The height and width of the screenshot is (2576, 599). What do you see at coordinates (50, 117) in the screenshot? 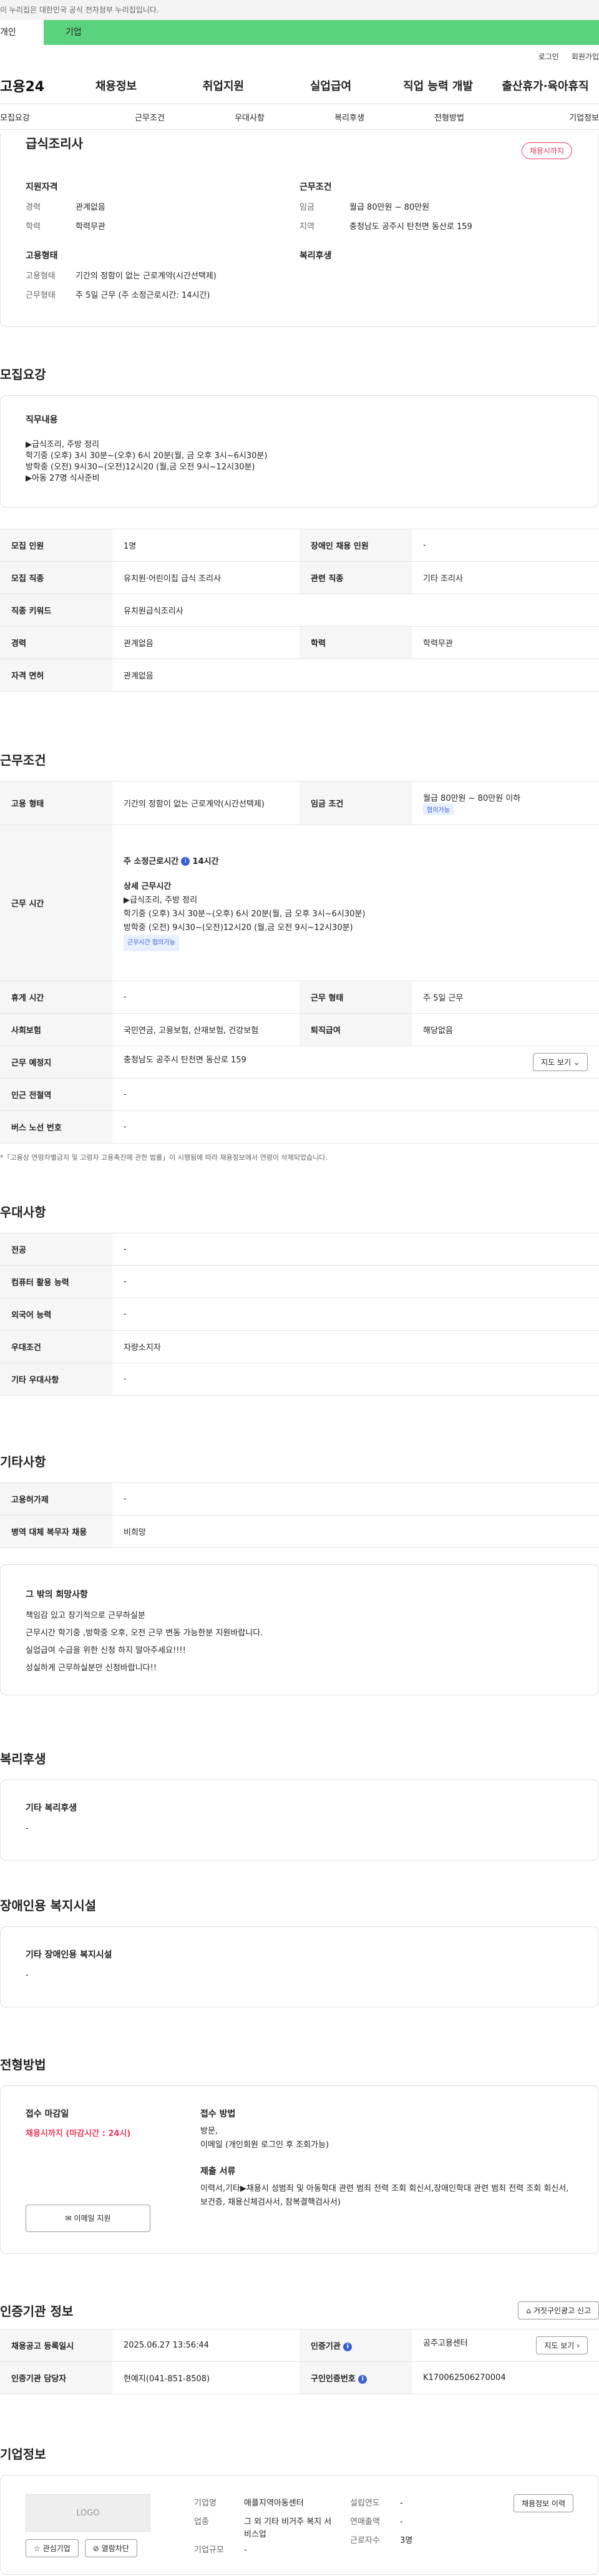
I see `tab-recruit: 모집요강` at bounding box center [50, 117].